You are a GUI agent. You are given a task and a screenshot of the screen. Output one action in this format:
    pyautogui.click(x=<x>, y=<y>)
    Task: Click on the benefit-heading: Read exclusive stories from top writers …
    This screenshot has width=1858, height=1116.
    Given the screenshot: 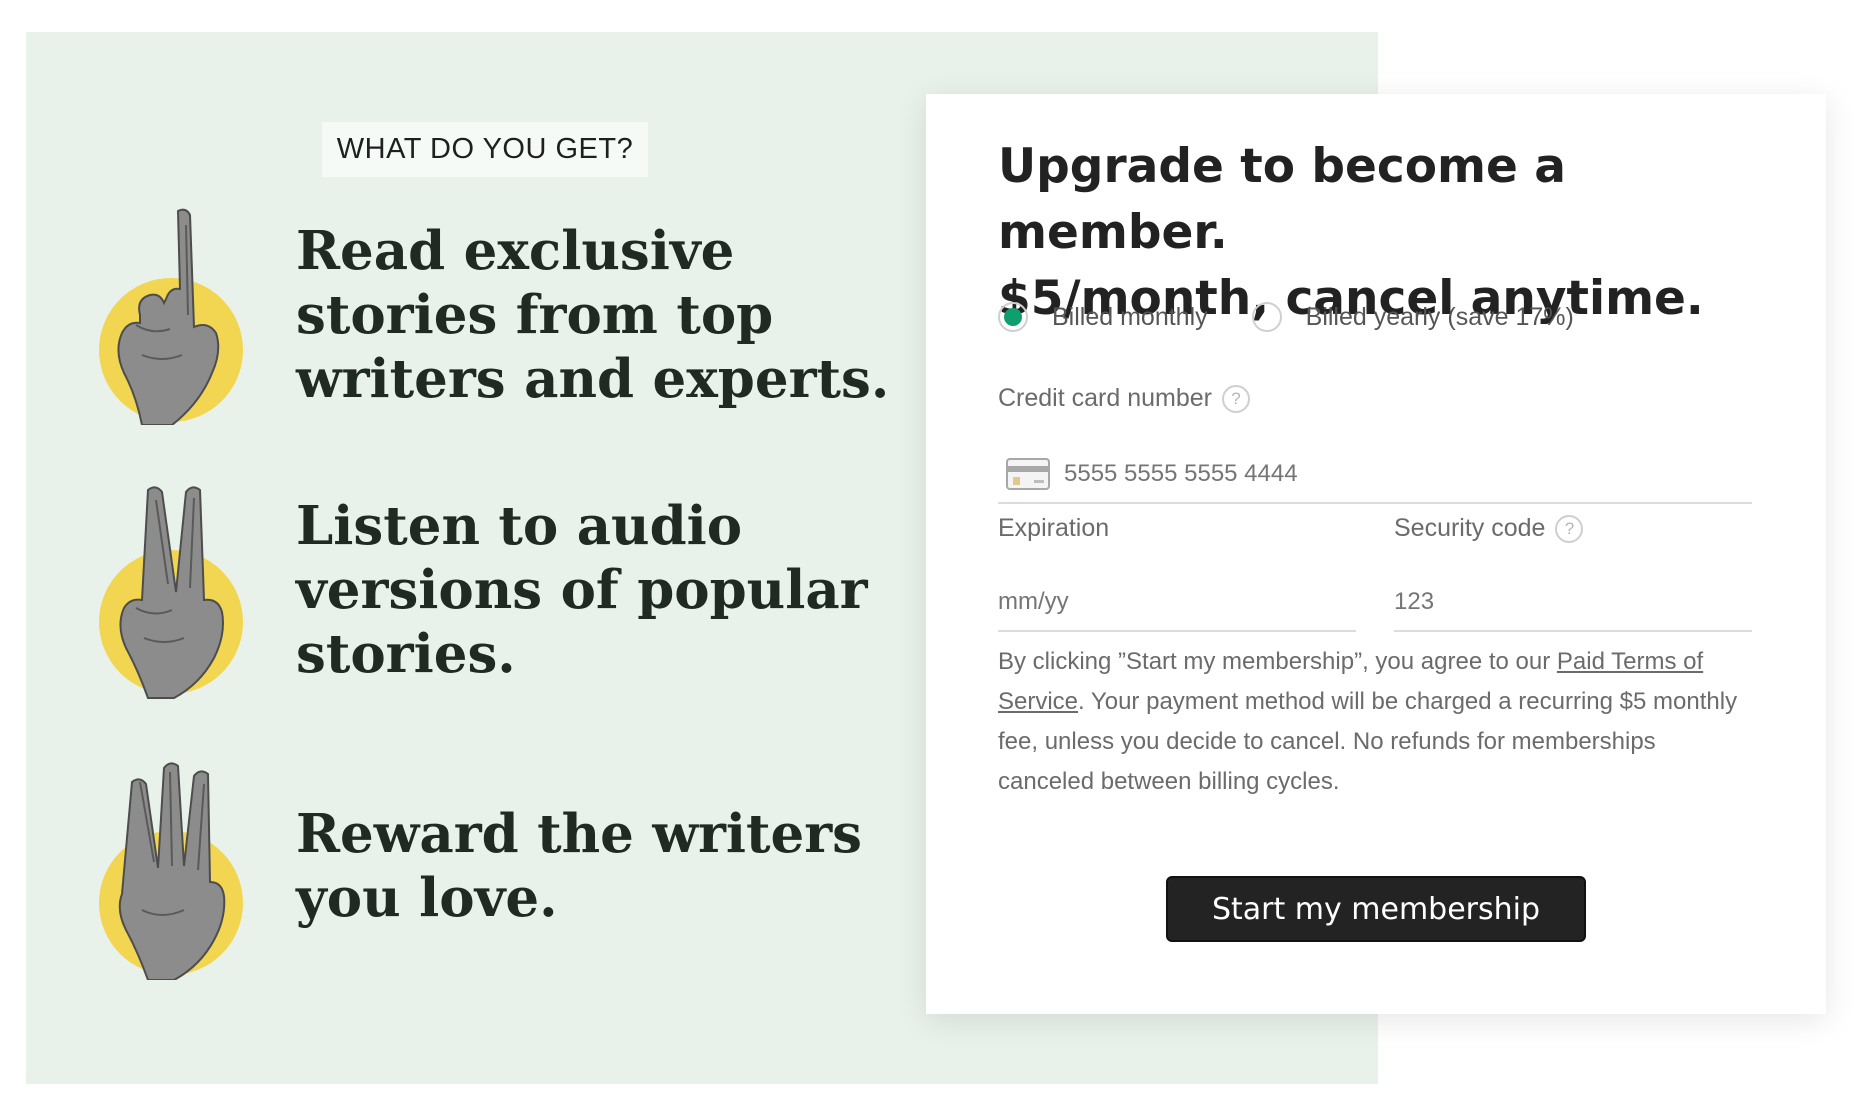 What is the action you would take?
    pyautogui.click(x=593, y=315)
    